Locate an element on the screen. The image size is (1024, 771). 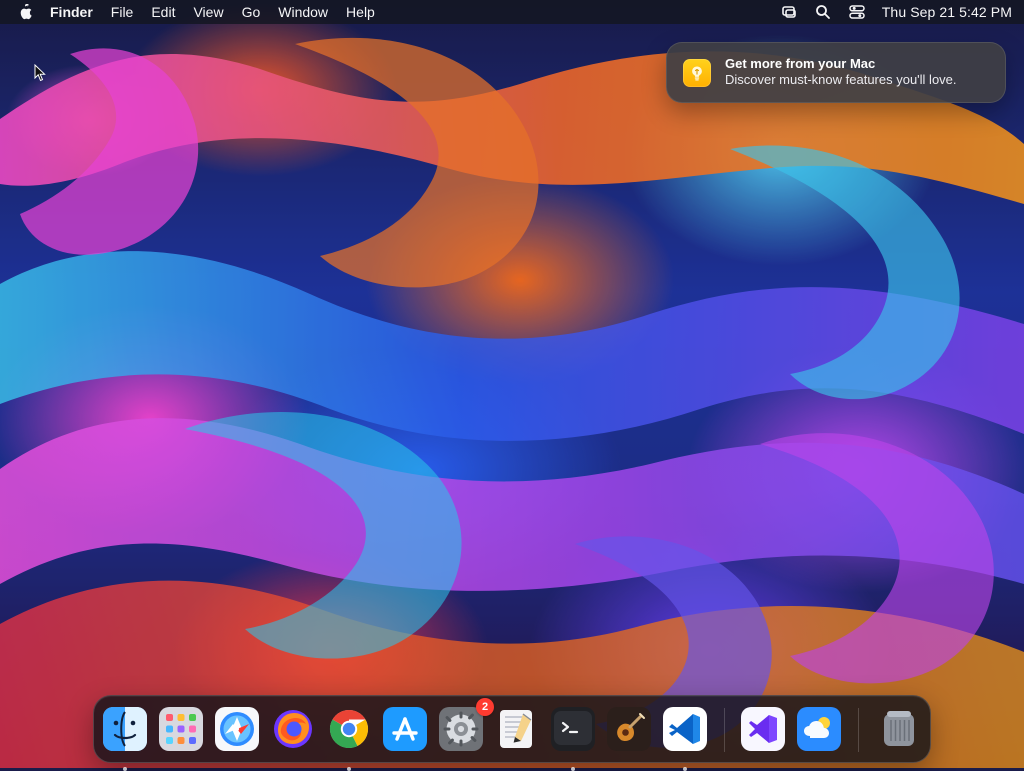
edit-menu: Edit is located at coordinates (163, 12).